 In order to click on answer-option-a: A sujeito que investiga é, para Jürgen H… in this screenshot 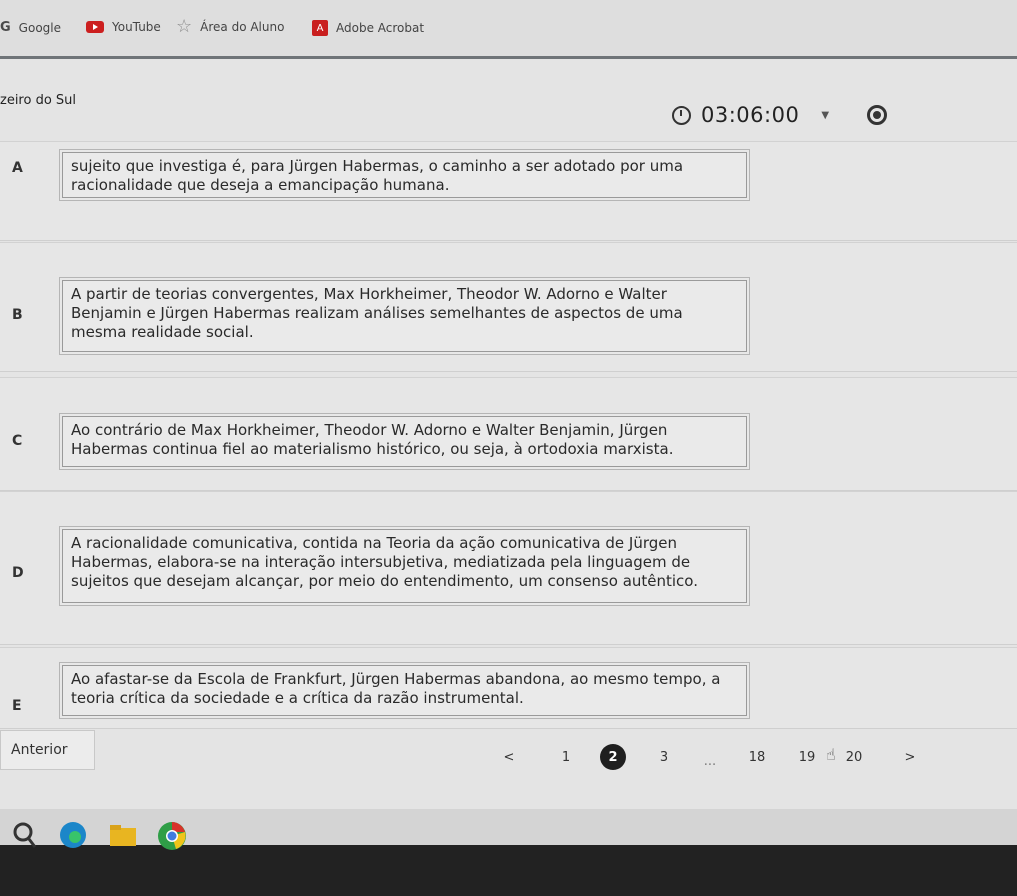, I will do `click(508, 191)`.